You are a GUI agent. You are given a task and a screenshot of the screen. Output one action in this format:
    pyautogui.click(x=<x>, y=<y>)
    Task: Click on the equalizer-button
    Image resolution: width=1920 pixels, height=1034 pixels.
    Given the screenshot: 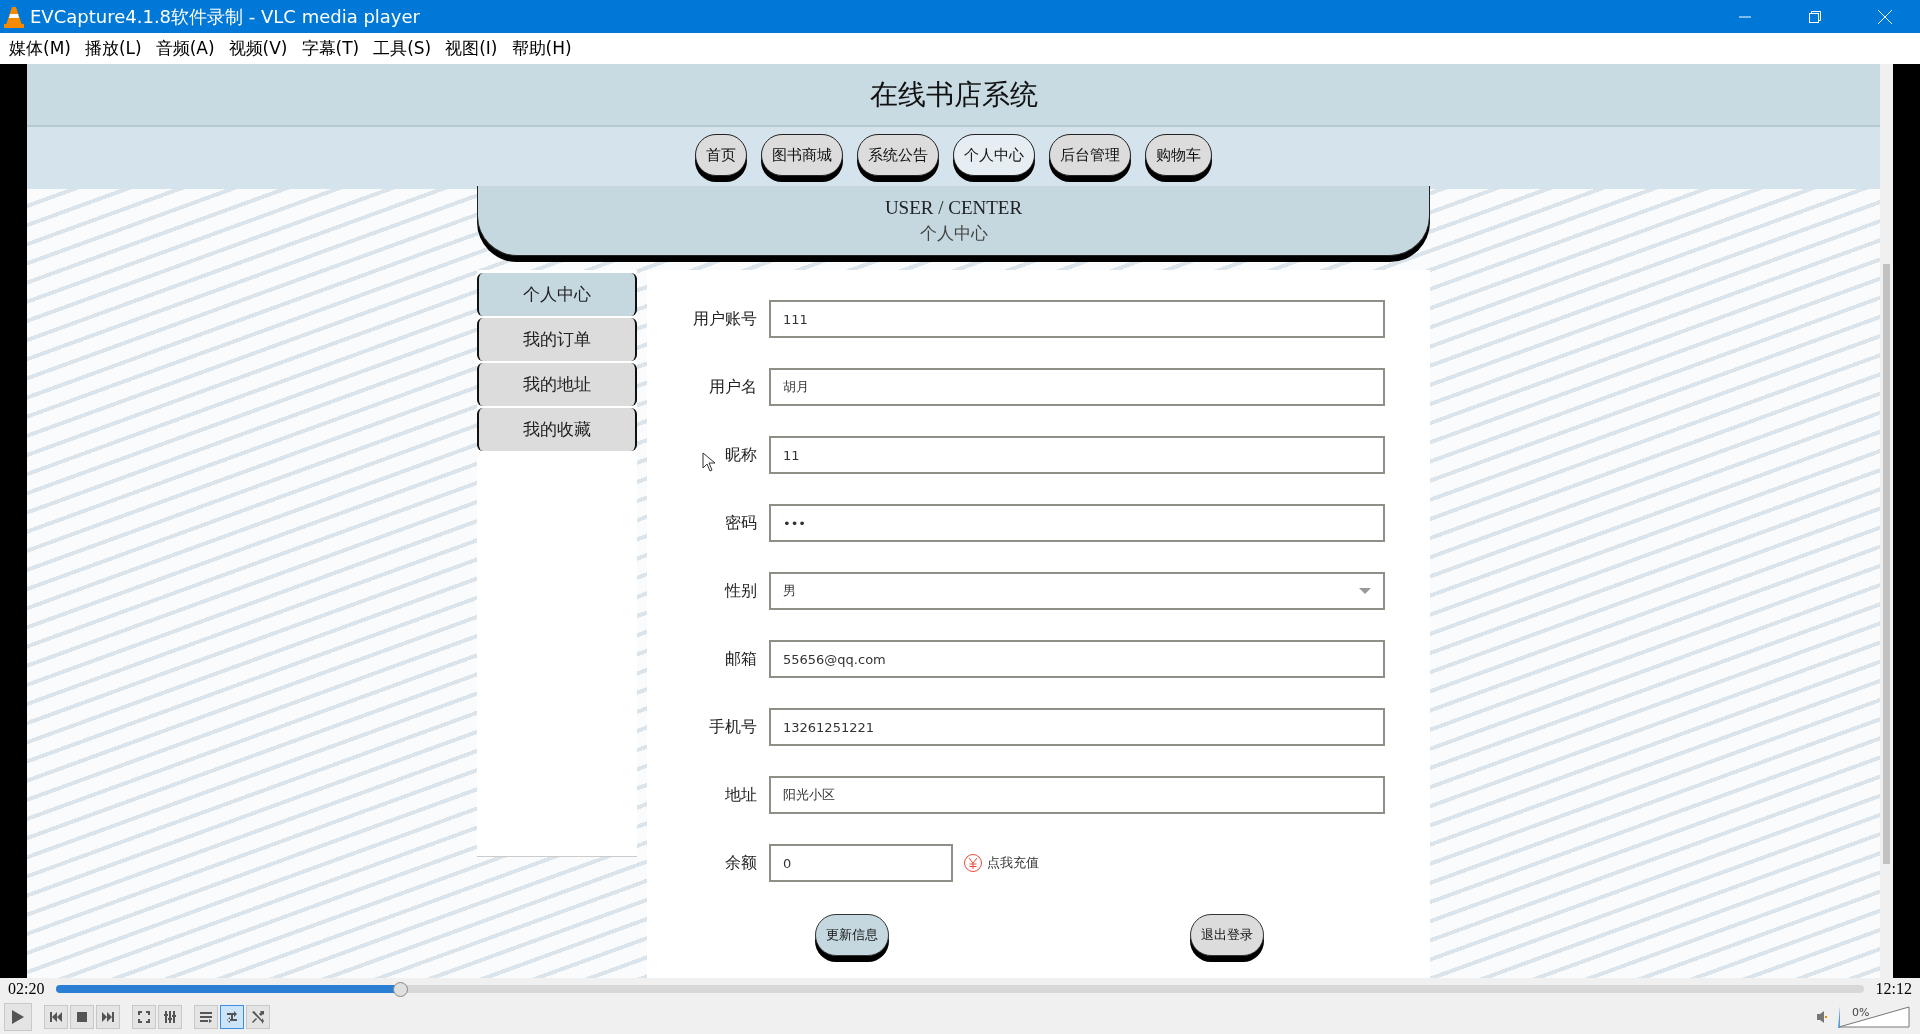 What is the action you would take?
    pyautogui.click(x=170, y=1017)
    